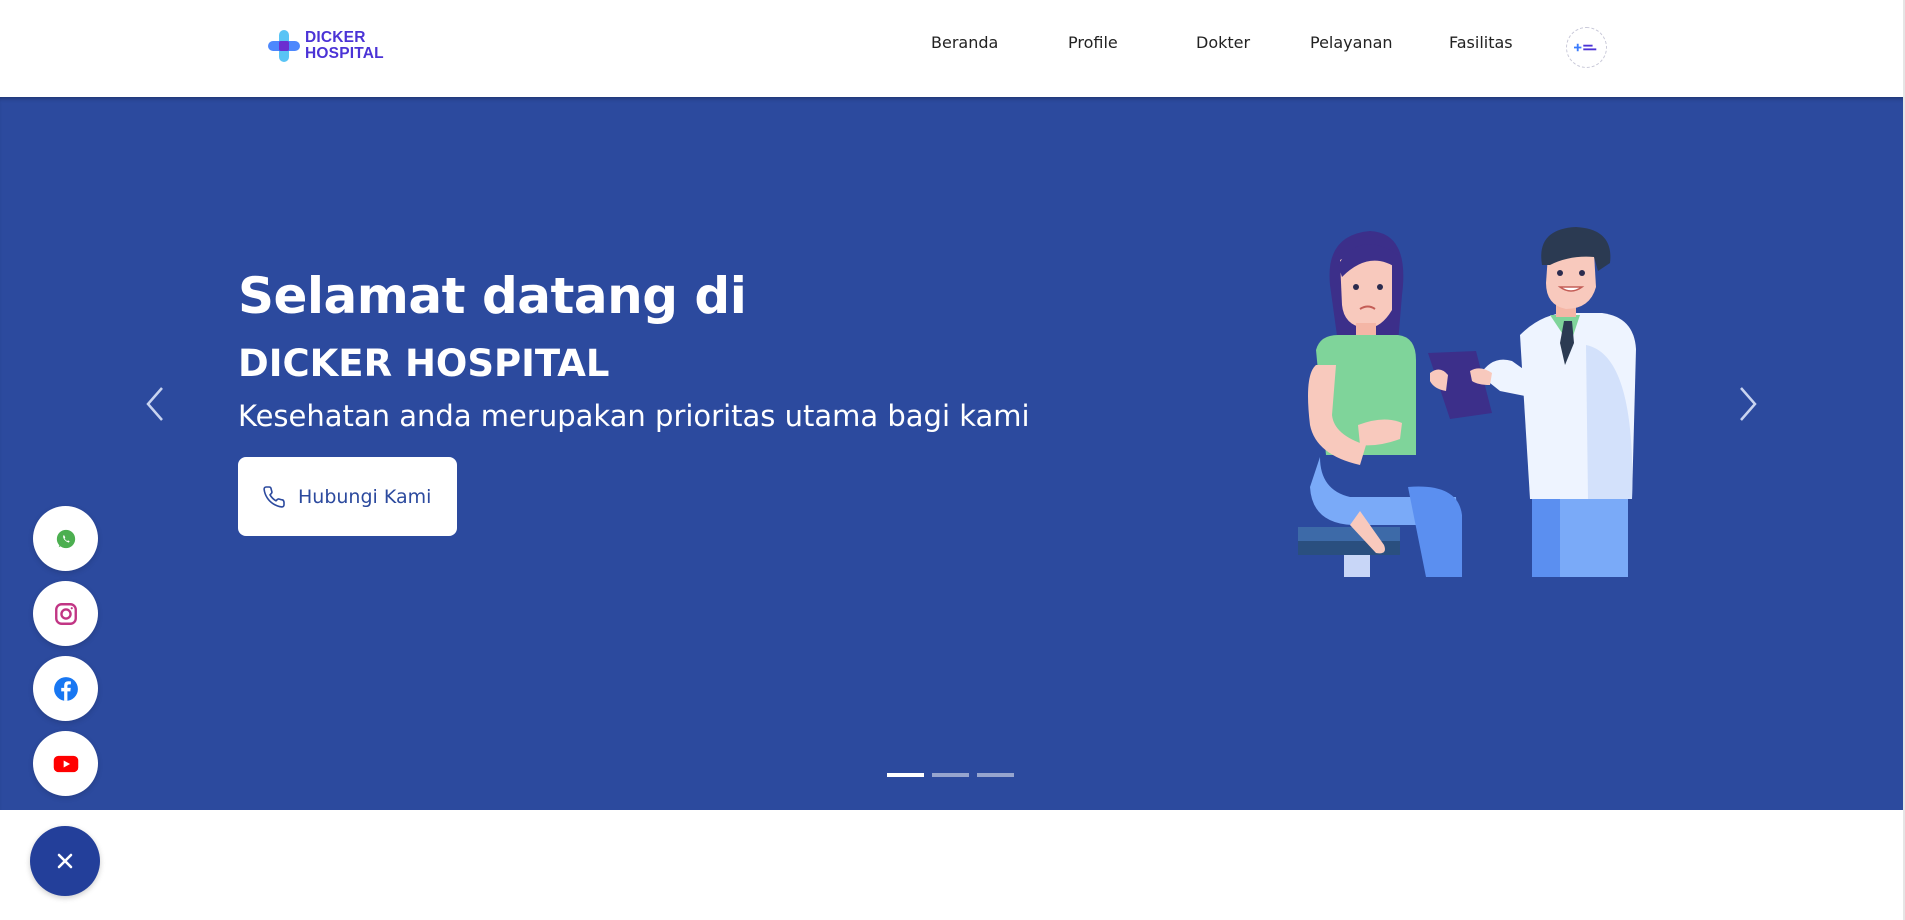 This screenshot has width=1905, height=920. I want to click on whatsapp-button, so click(65, 538).